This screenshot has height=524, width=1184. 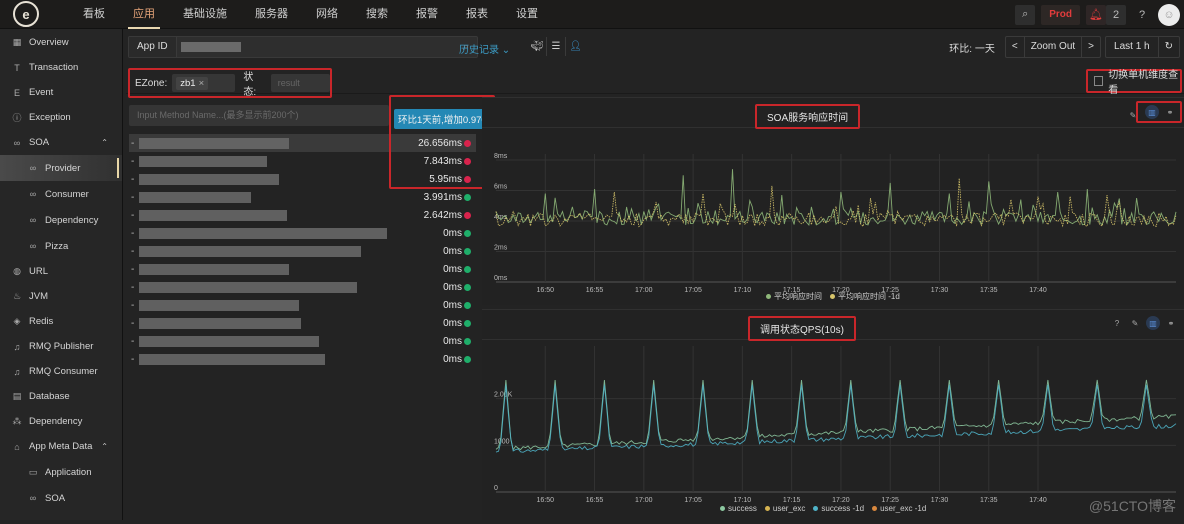 What do you see at coordinates (784, 508) in the screenshot?
I see `legend-item: user_exc` at bounding box center [784, 508].